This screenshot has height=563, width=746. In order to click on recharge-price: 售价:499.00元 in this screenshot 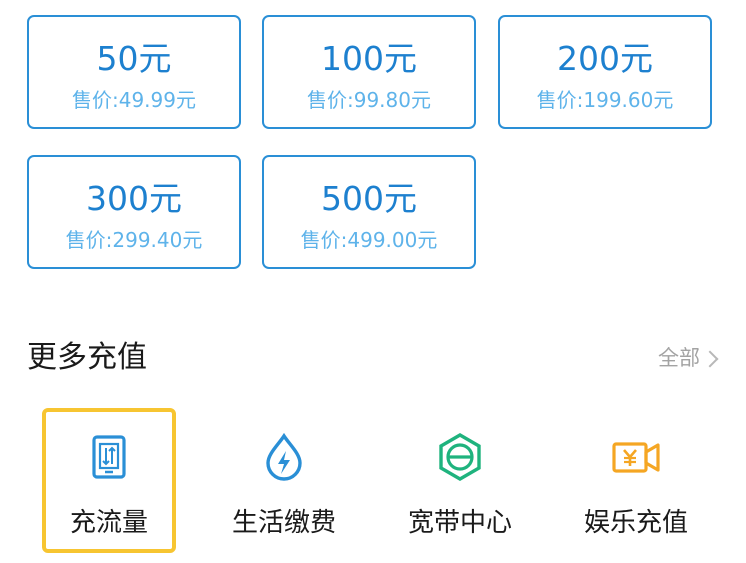, I will do `click(369, 240)`.